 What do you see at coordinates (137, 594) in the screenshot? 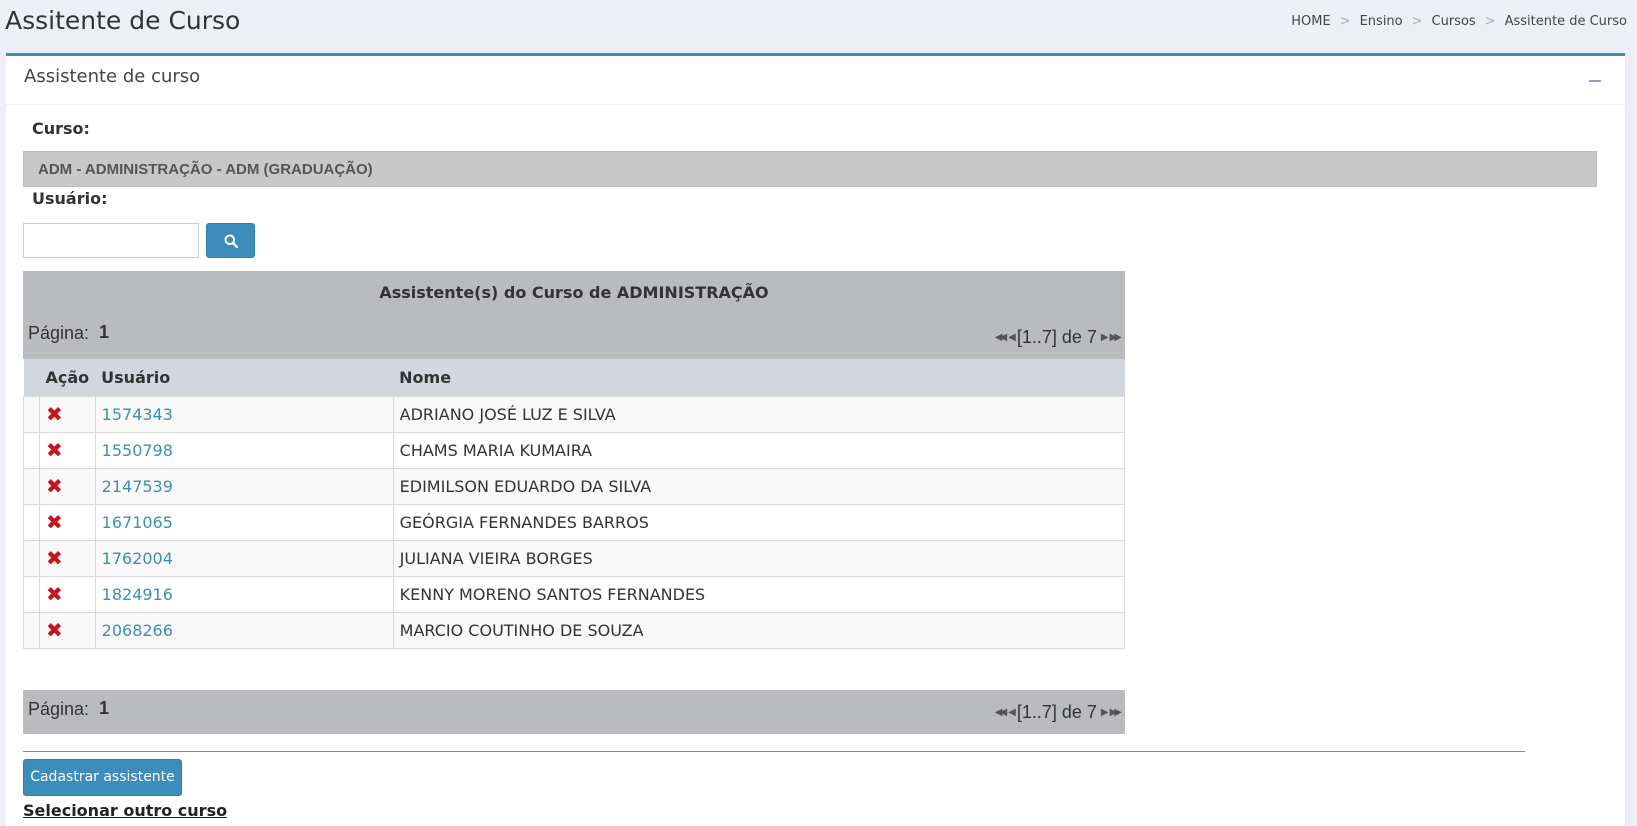
I see `user-link: 1824916` at bounding box center [137, 594].